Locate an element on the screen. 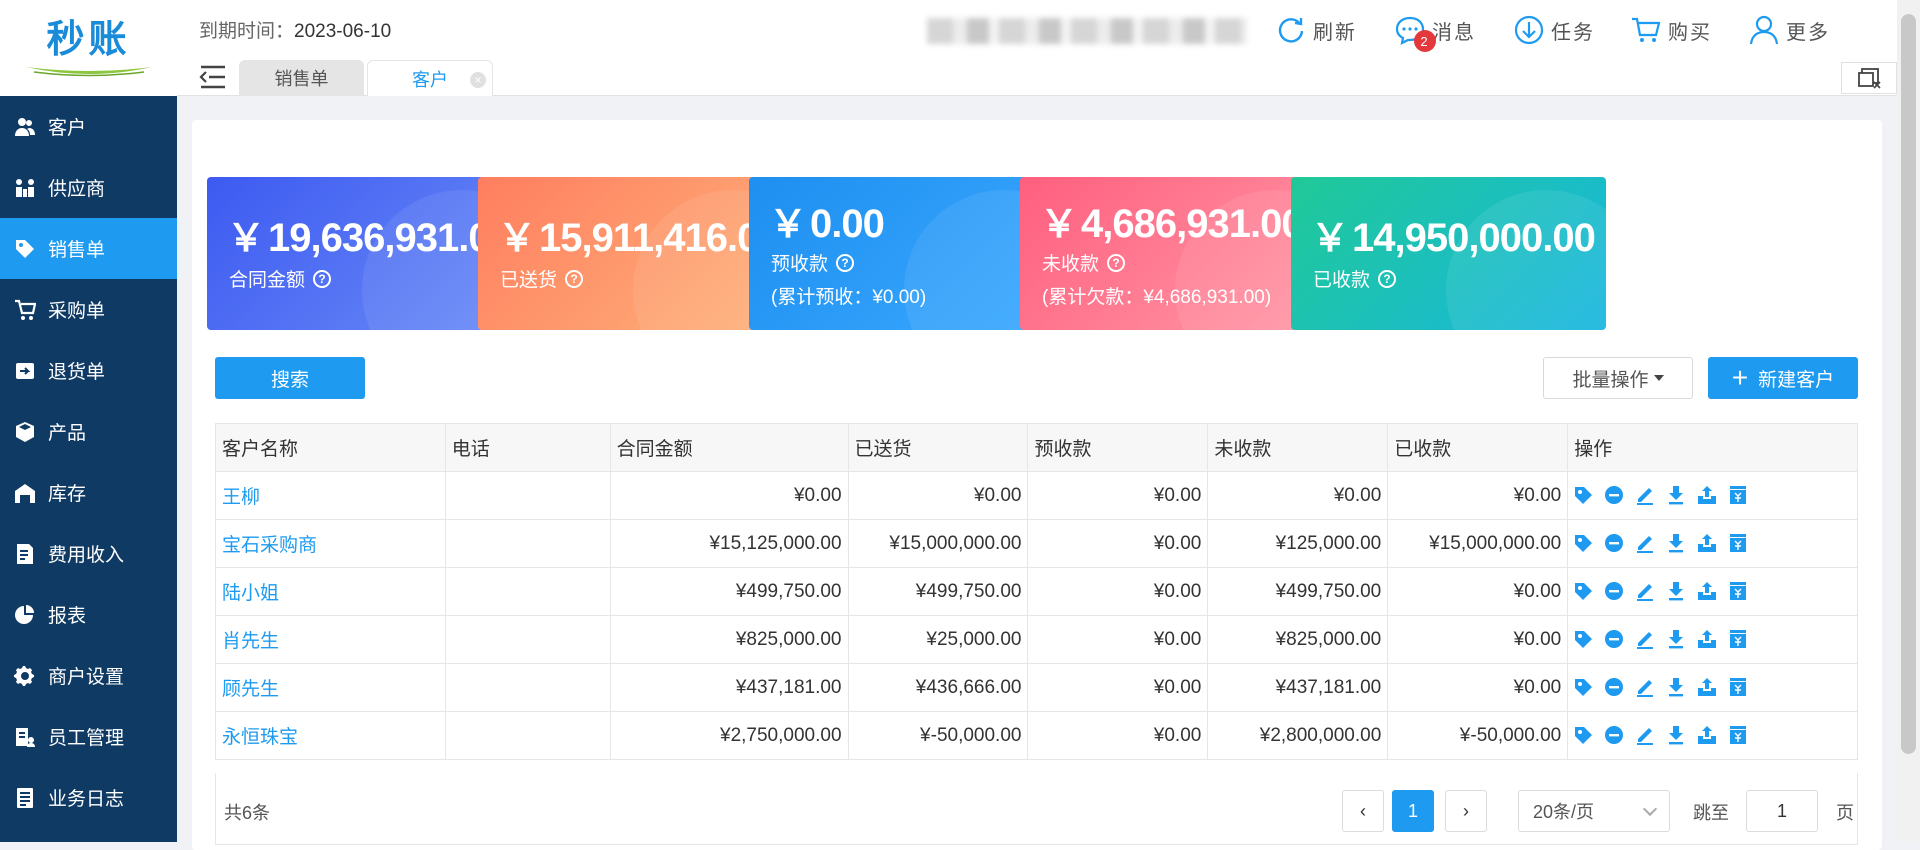  new-customer-button: + 新建客户 is located at coordinates (1783, 378).